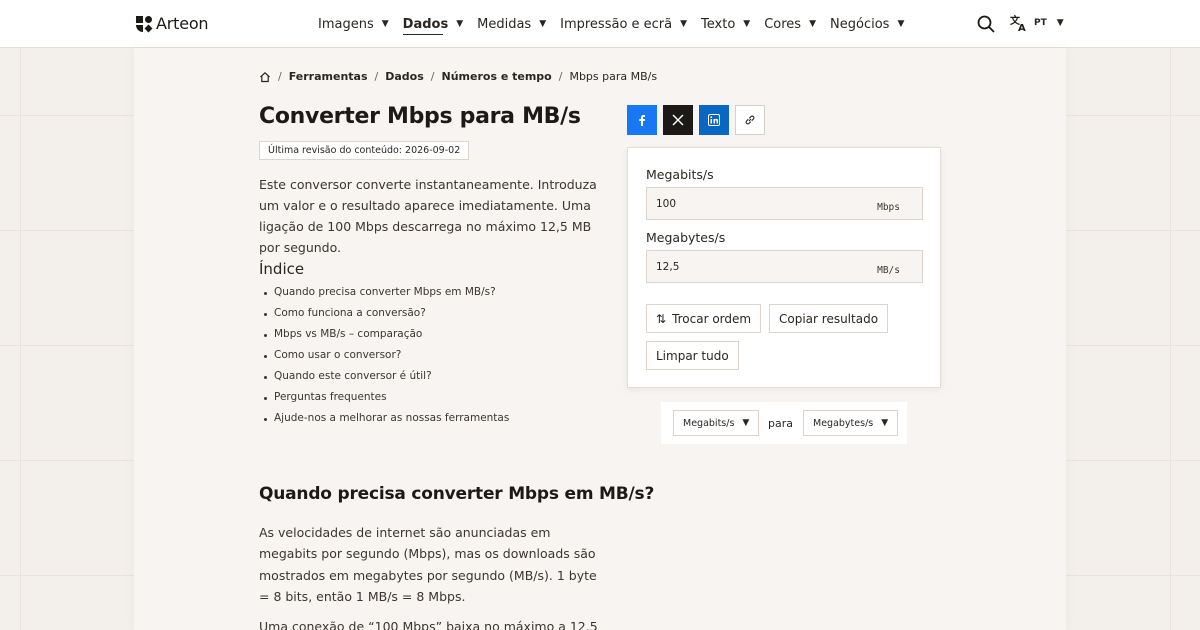 Image resolution: width=1200 pixels, height=630 pixels. What do you see at coordinates (404, 76) in the screenshot?
I see `breadcrumb-dados: Dados` at bounding box center [404, 76].